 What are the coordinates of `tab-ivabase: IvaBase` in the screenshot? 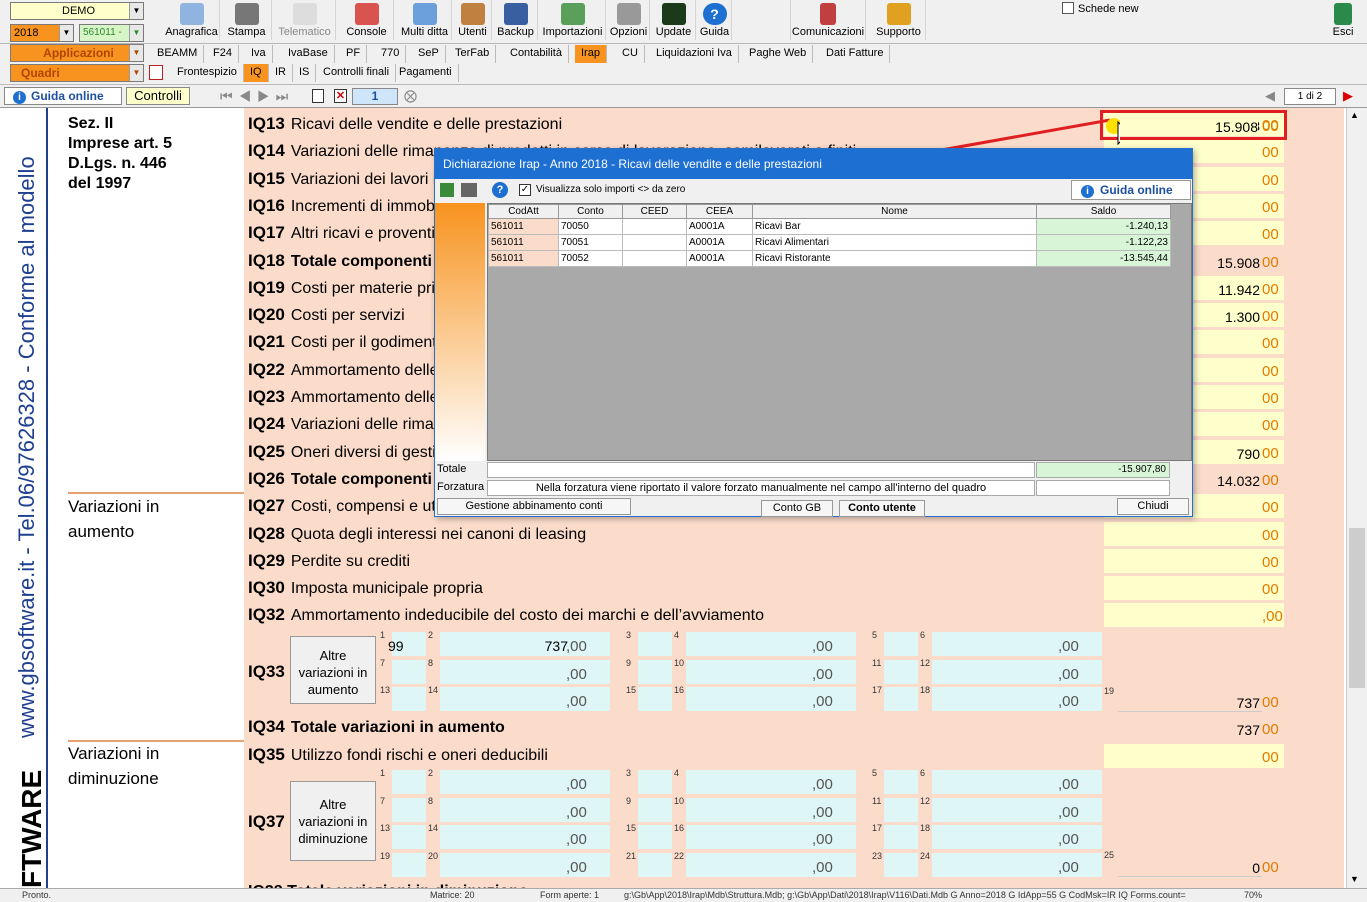 It's located at (308, 54).